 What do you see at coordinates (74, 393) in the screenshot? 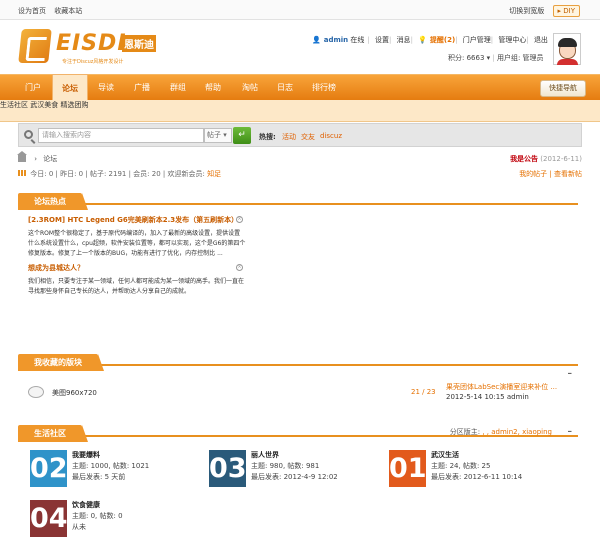
I see `fav-forum-name: 美图960x720` at bounding box center [74, 393].